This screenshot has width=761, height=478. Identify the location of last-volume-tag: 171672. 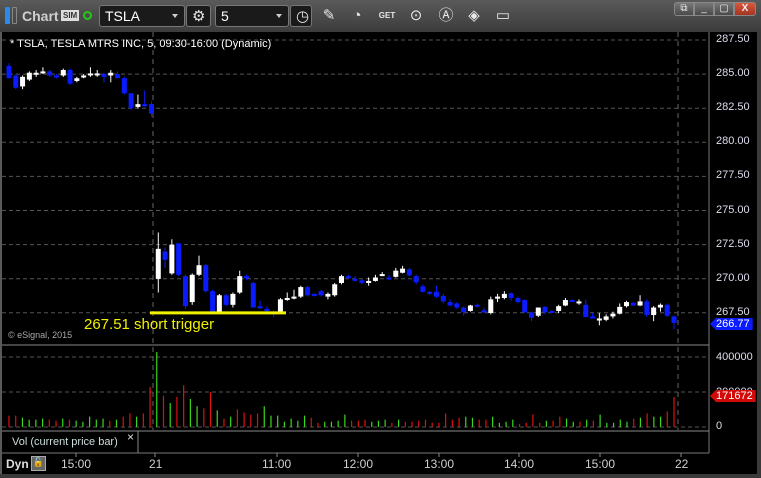
(733, 396).